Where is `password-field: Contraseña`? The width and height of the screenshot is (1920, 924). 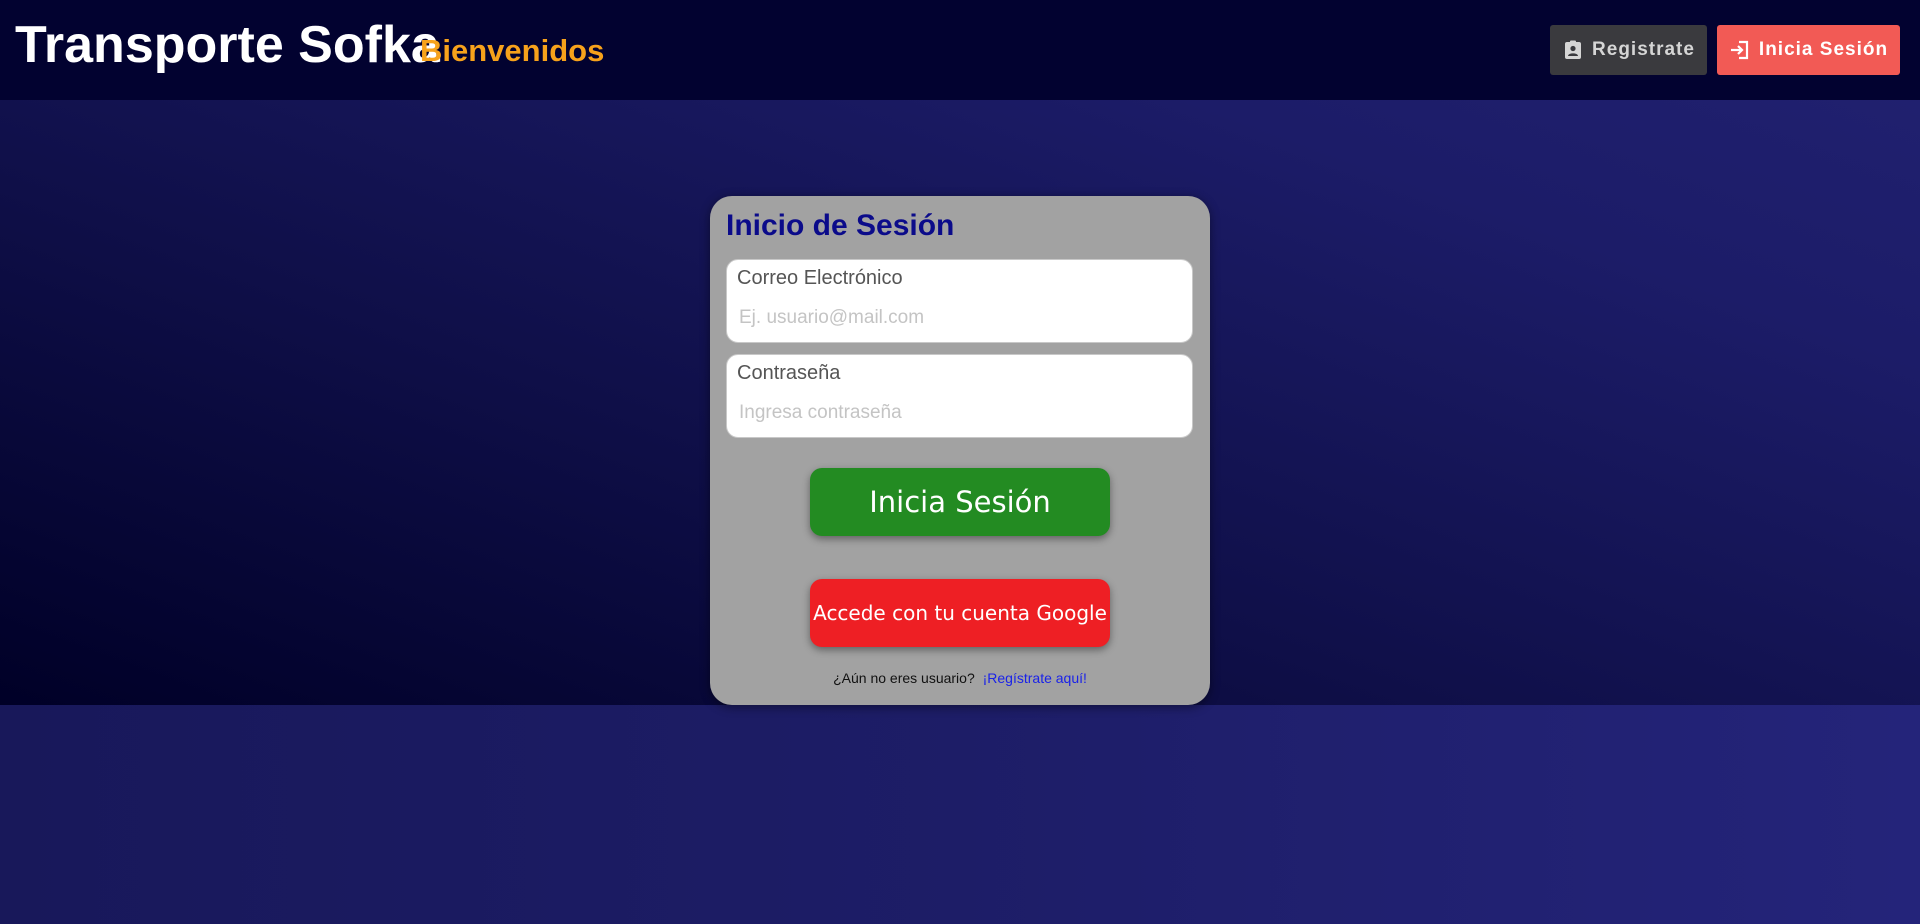
password-field: Contraseña is located at coordinates (959, 396).